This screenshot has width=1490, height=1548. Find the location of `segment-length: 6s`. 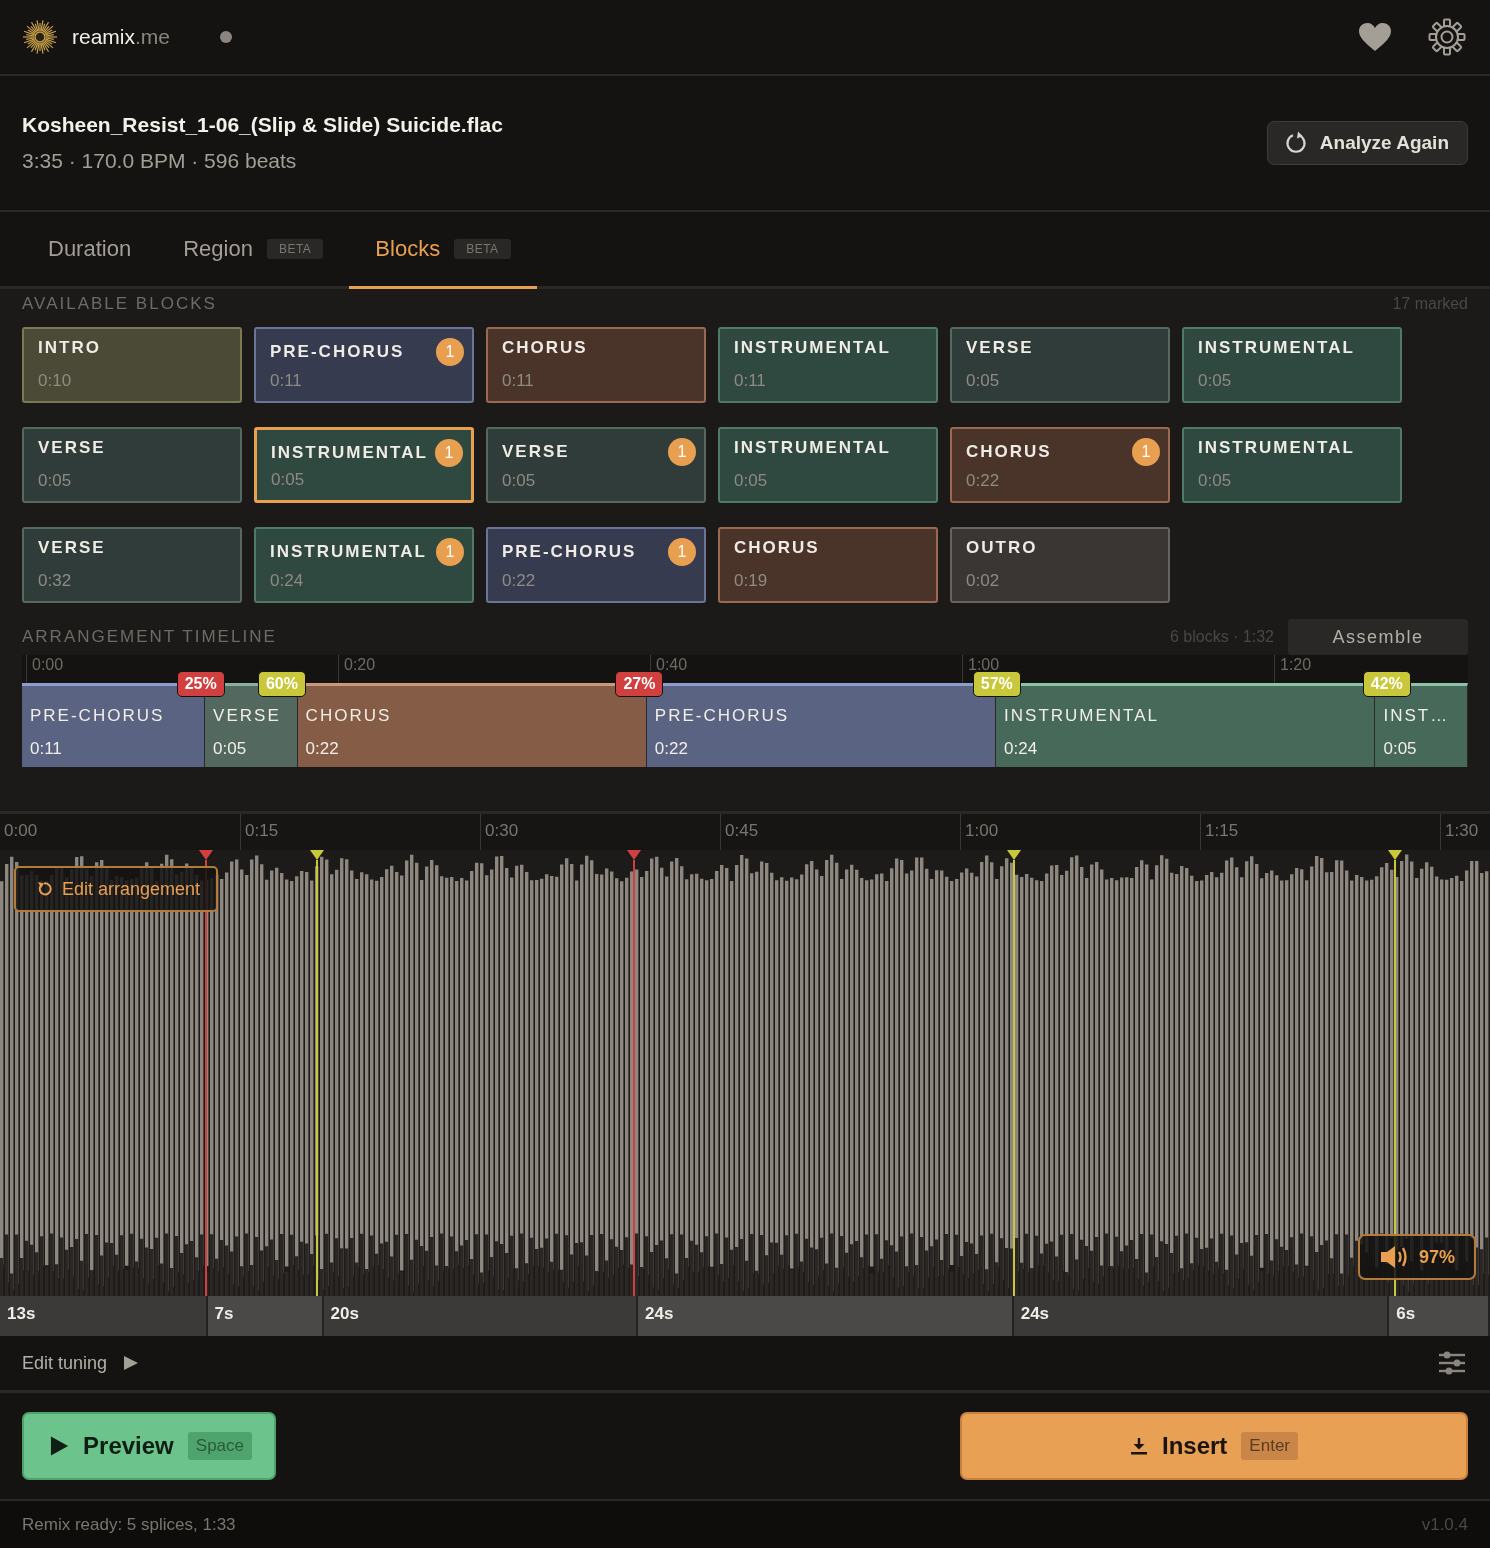

segment-length: 6s is located at coordinates (1439, 1316).